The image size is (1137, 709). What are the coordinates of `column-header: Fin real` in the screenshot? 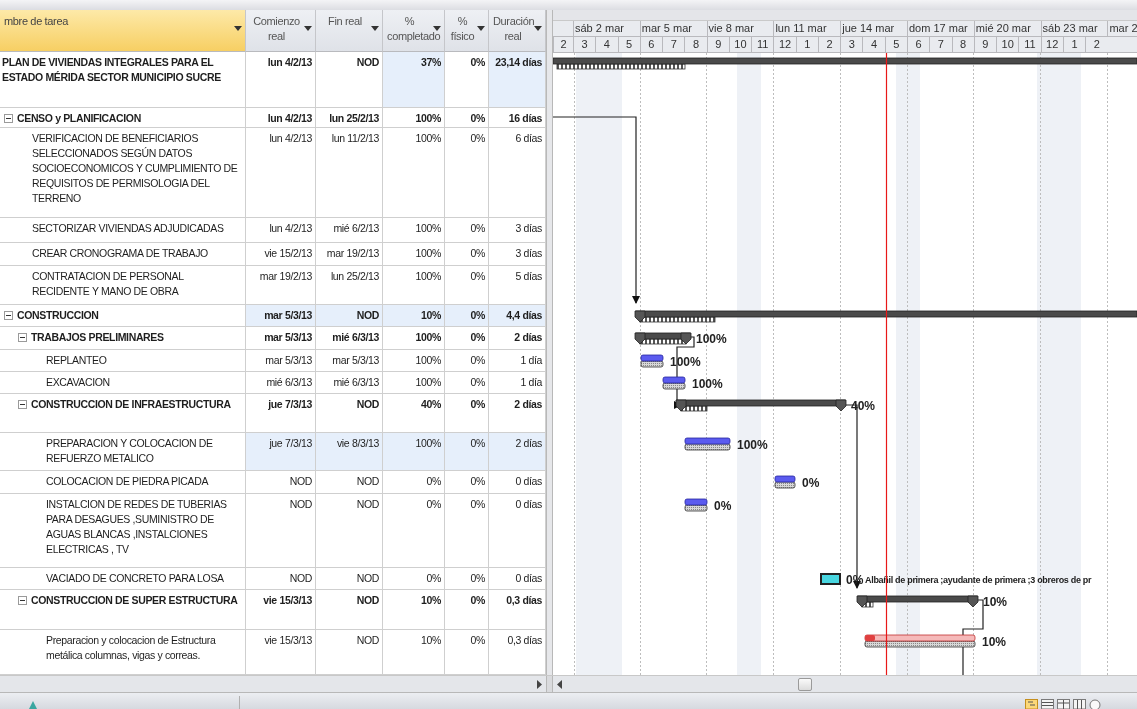 It's located at (349, 31).